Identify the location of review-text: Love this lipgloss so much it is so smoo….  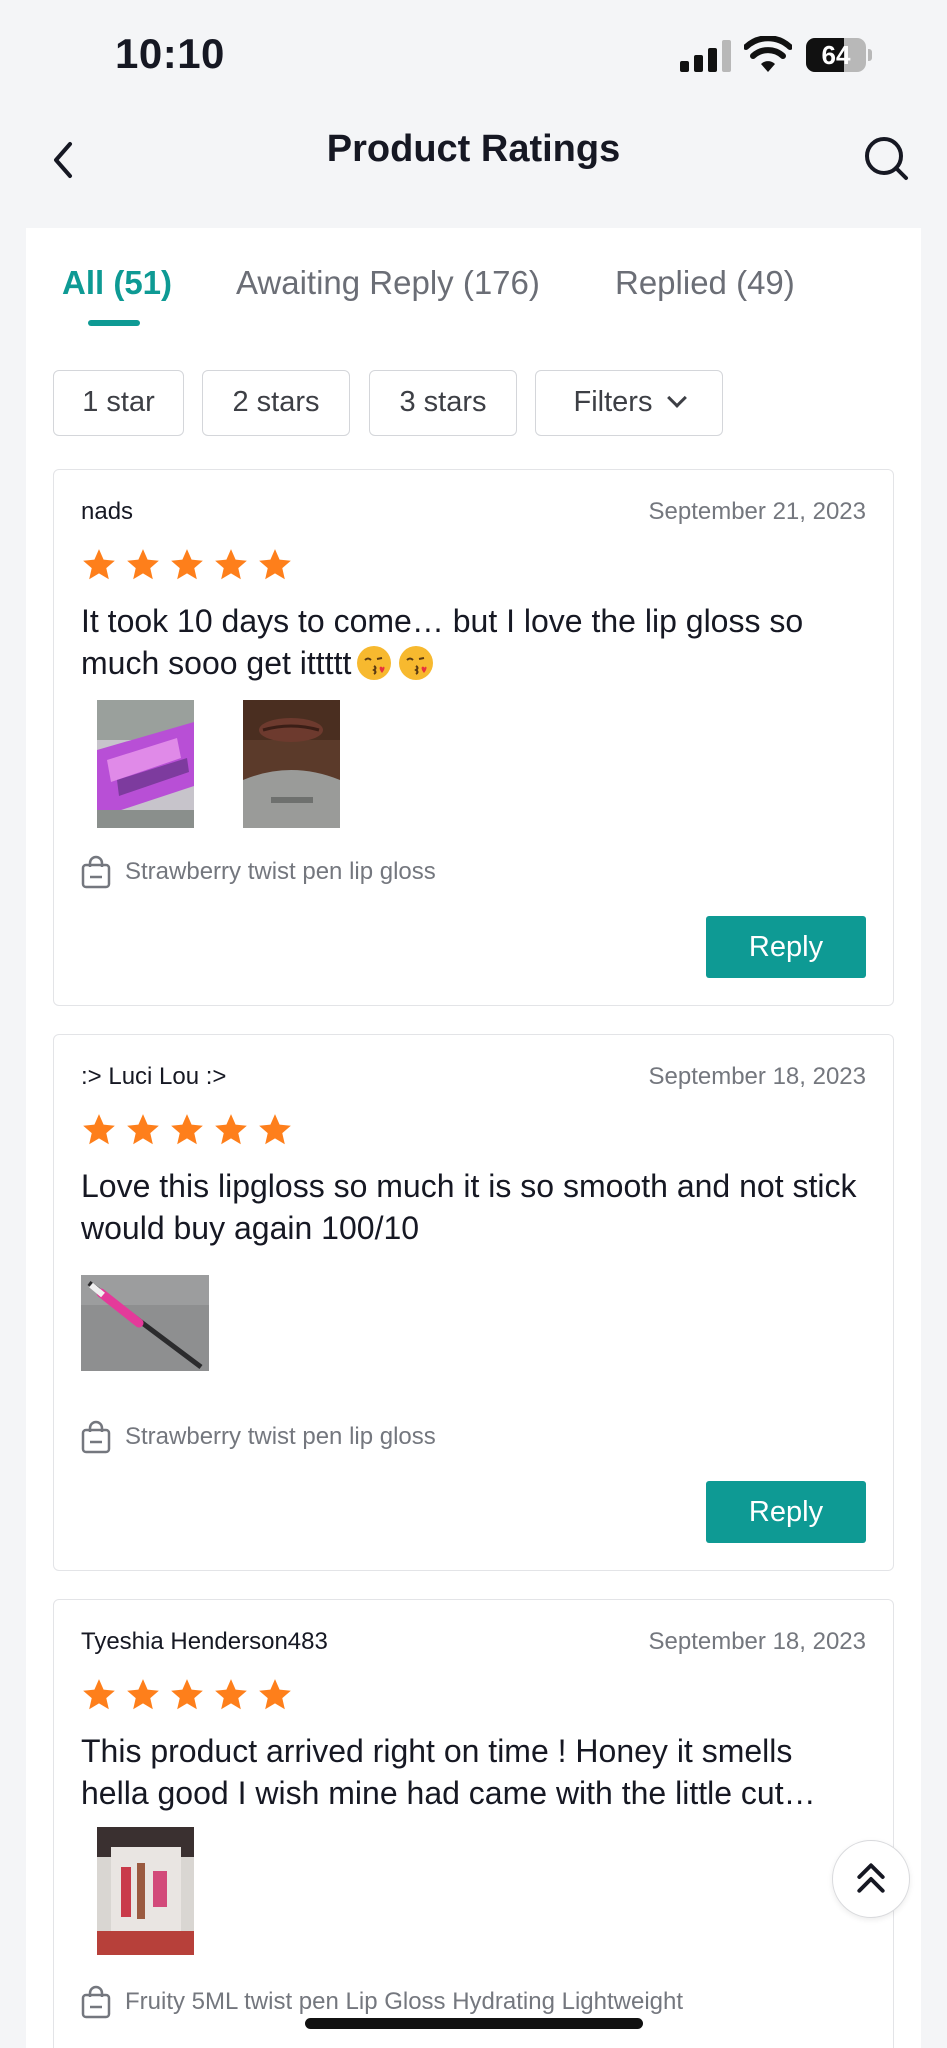
(469, 1207).